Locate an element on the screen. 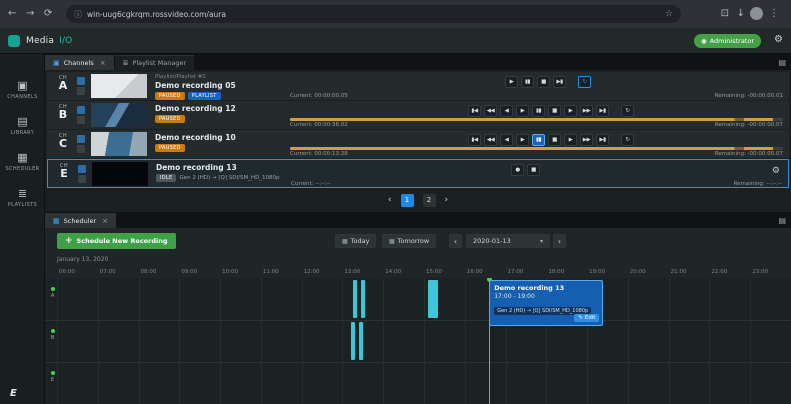  extensions-icon: ⊡ is located at coordinates (725, 14).